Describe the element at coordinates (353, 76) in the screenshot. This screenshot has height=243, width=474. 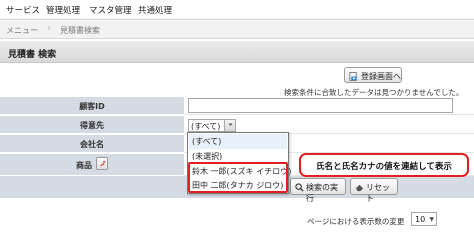
I see `document-plus-icon` at that location.